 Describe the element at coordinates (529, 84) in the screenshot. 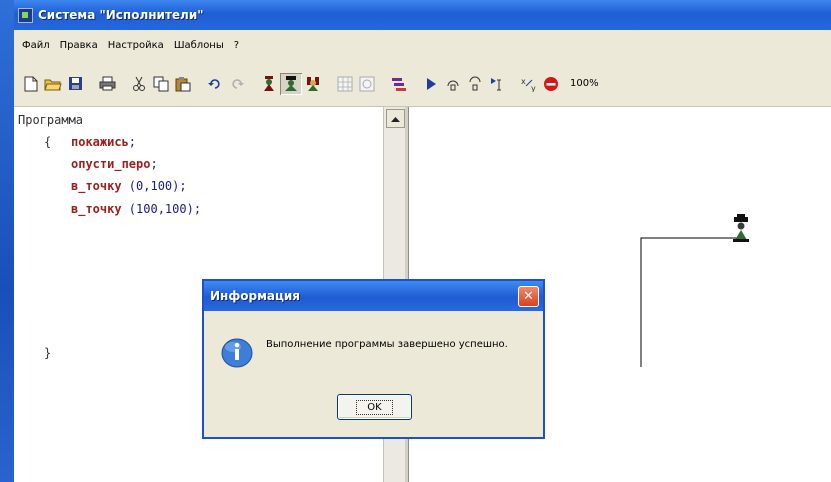

I see `trace-icon: xy` at that location.